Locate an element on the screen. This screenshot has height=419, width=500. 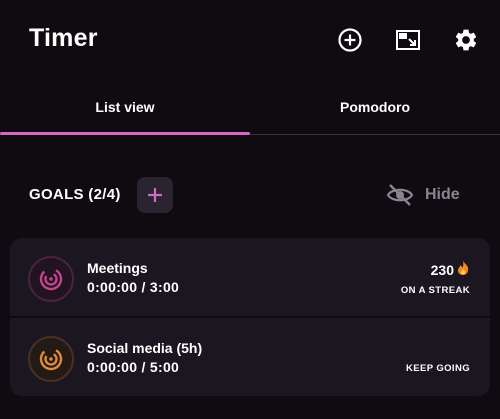
plus-icon is located at coordinates (155, 195).